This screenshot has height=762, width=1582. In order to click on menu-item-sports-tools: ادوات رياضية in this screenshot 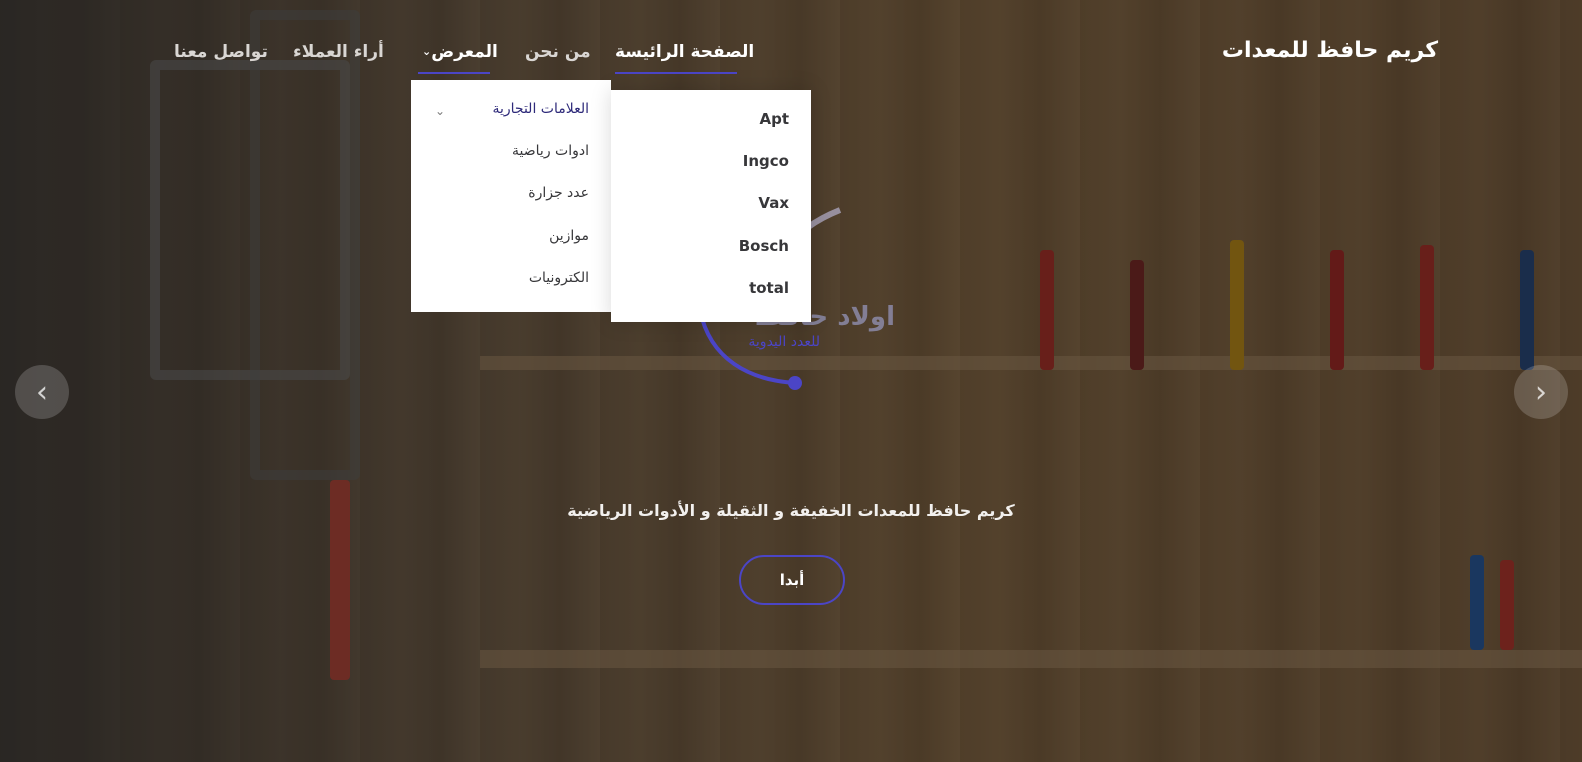, I will do `click(550, 151)`.